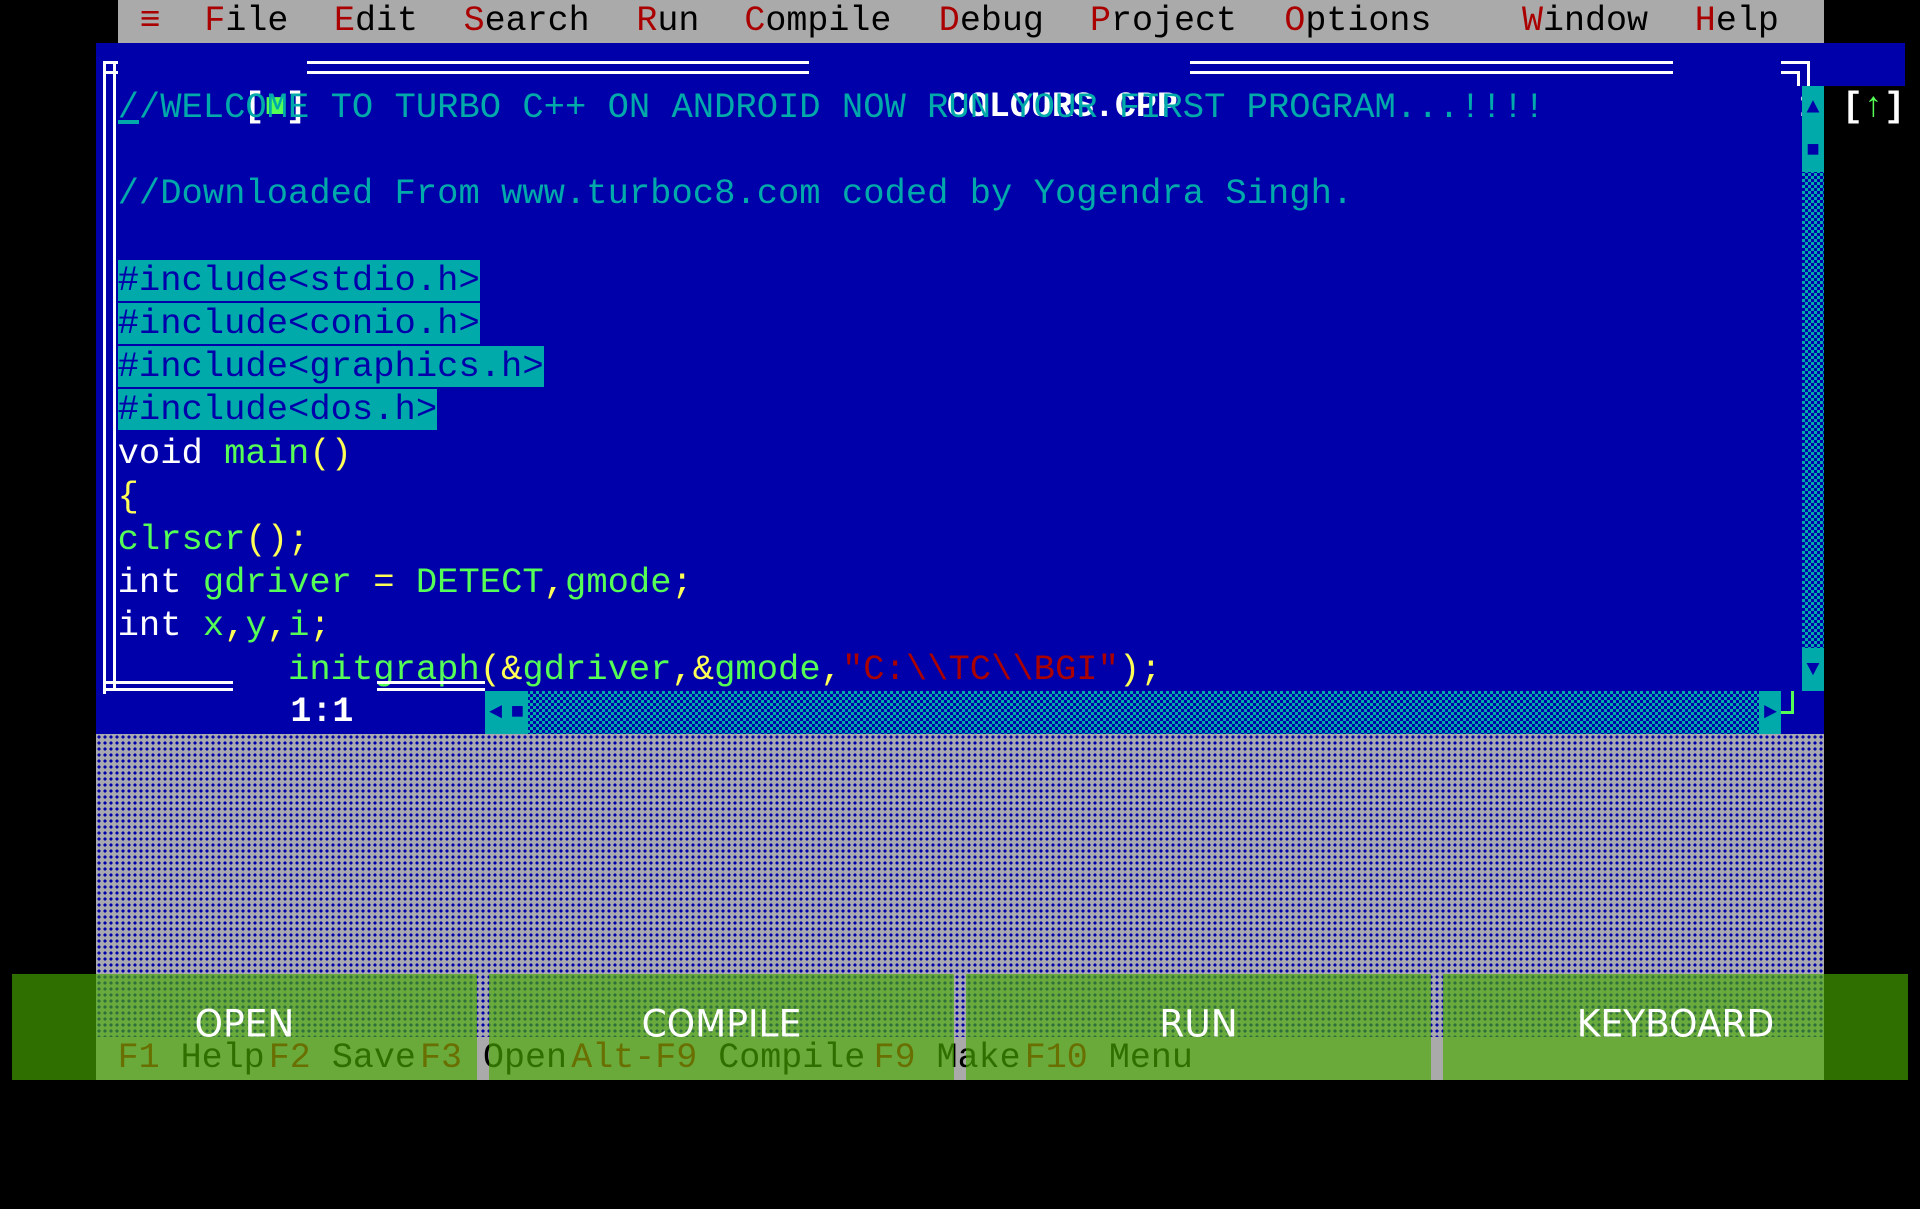 Image resolution: width=1920 pixels, height=1209 pixels. I want to click on menu-hotkey: H, so click(1705, 21).